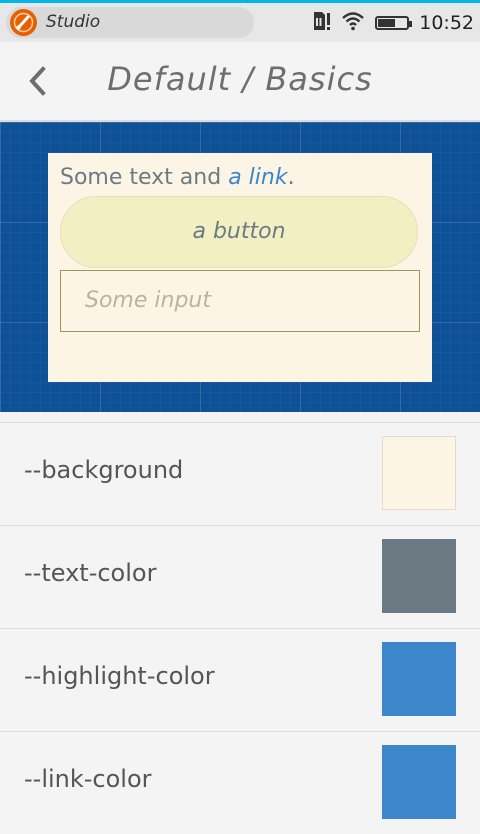 The height and width of the screenshot is (834, 480). I want to click on clock: 10:52, so click(446, 23).